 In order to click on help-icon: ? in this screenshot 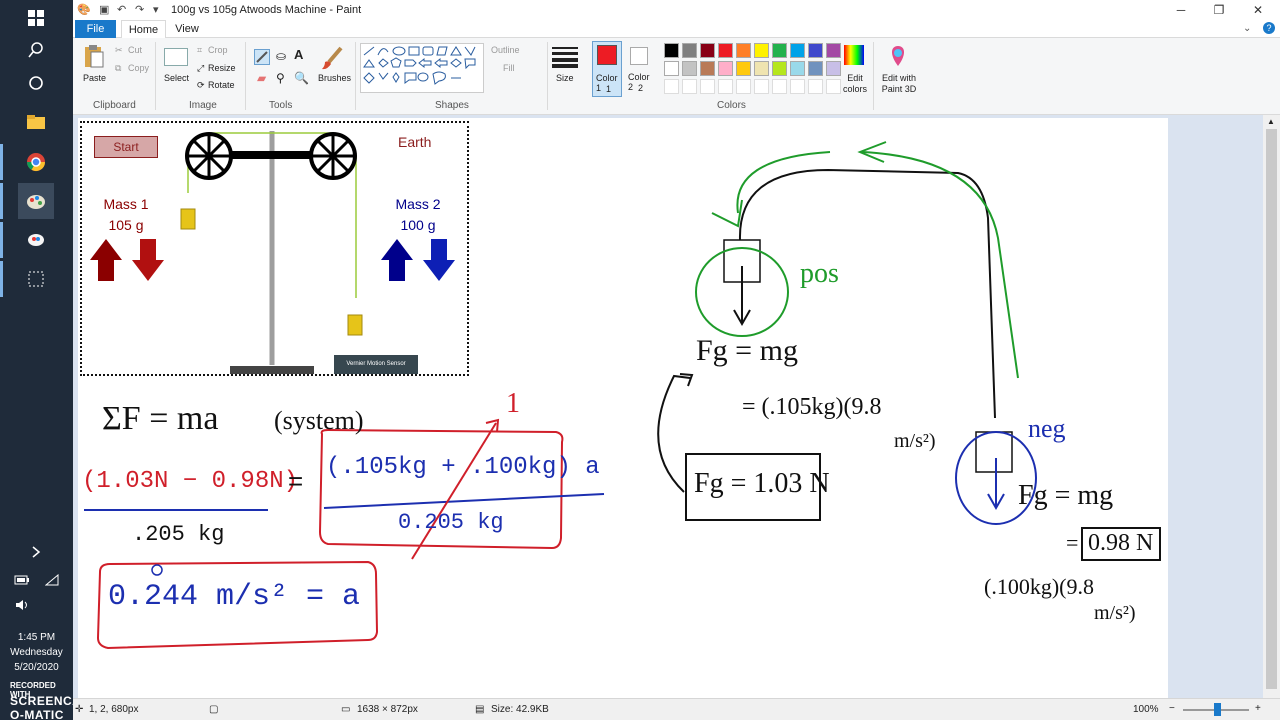, I will do `click(1269, 28)`.